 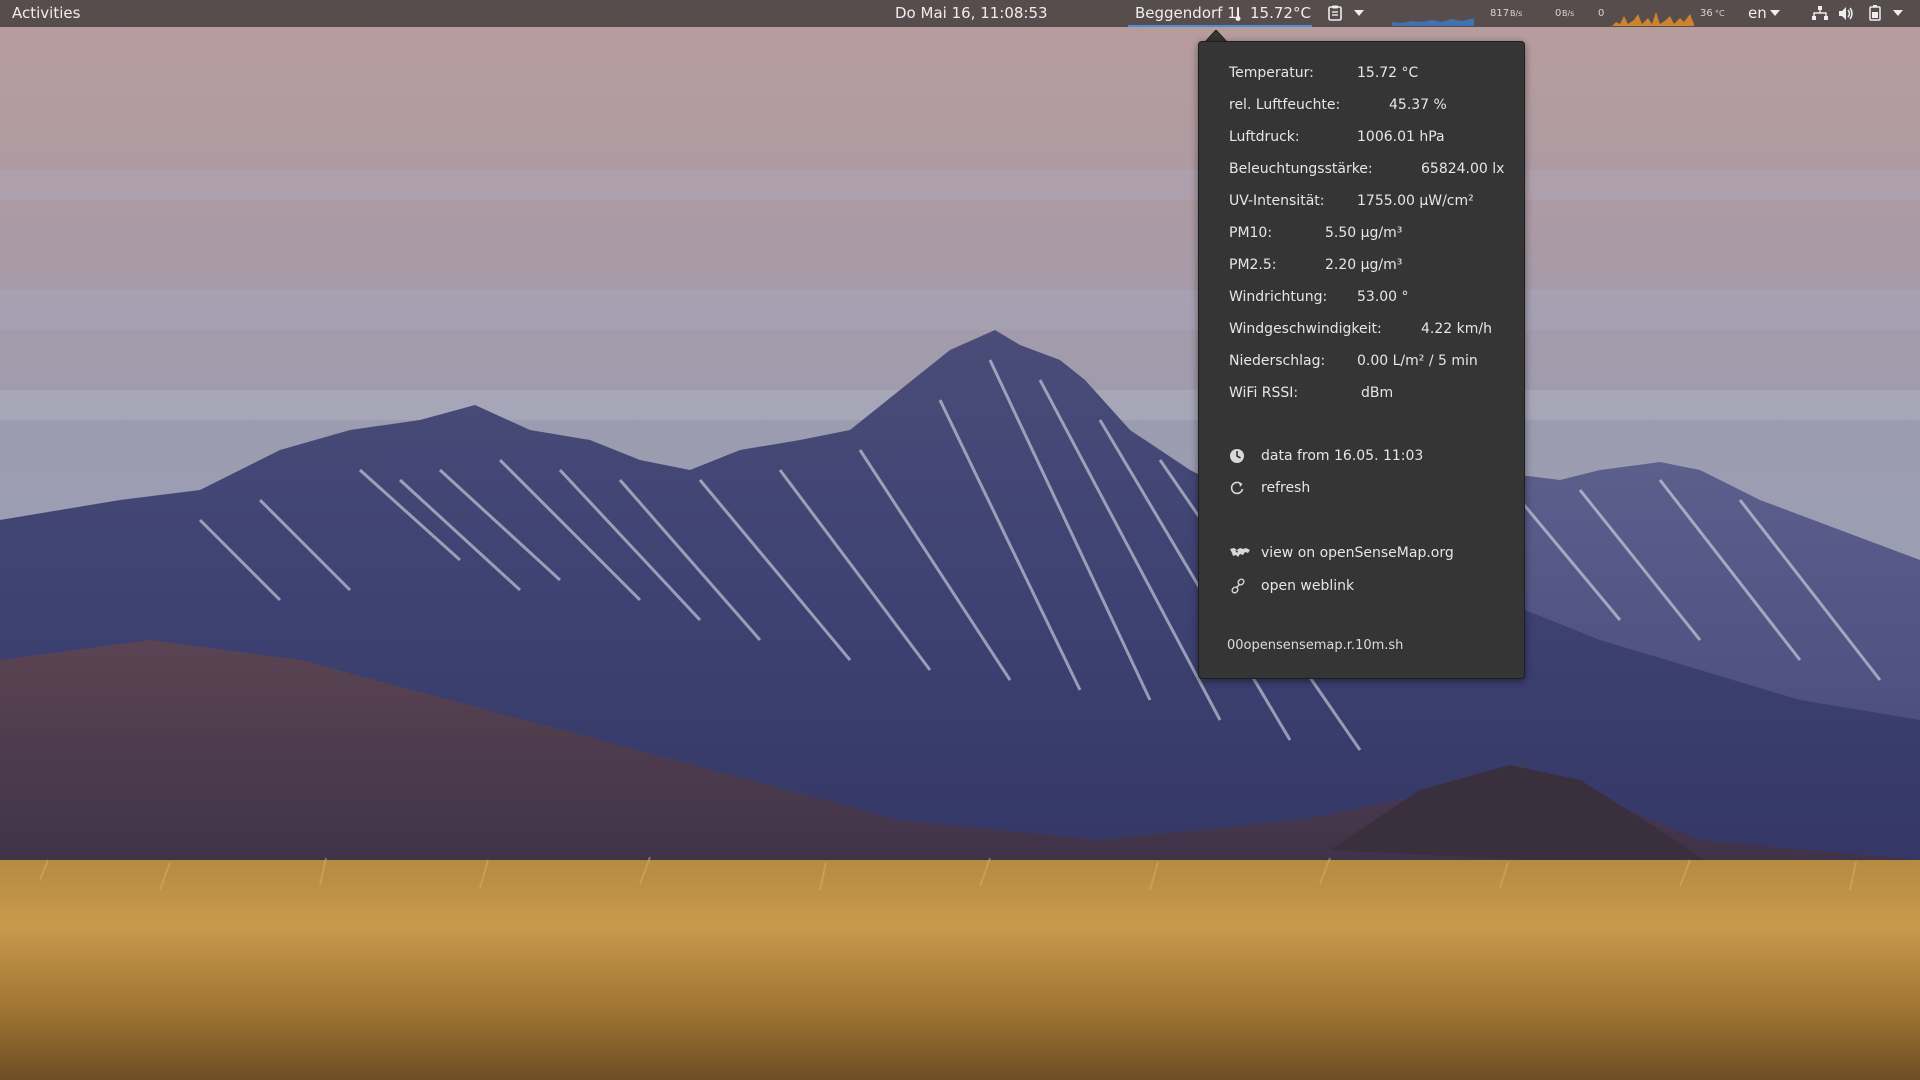 I want to click on reading-value: 5.50 μg/m³, so click(x=1364, y=233).